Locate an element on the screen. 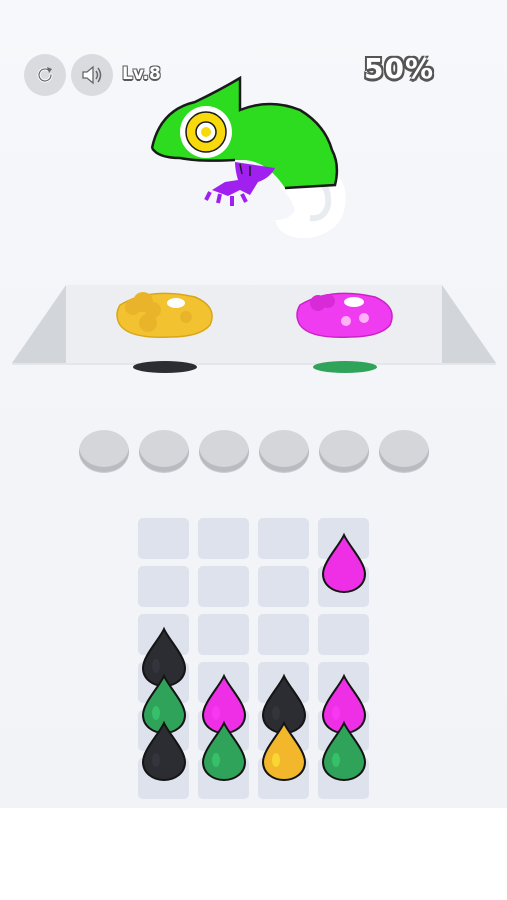 The image size is (507, 900). chameleon-artwork is located at coordinates (248, 157).